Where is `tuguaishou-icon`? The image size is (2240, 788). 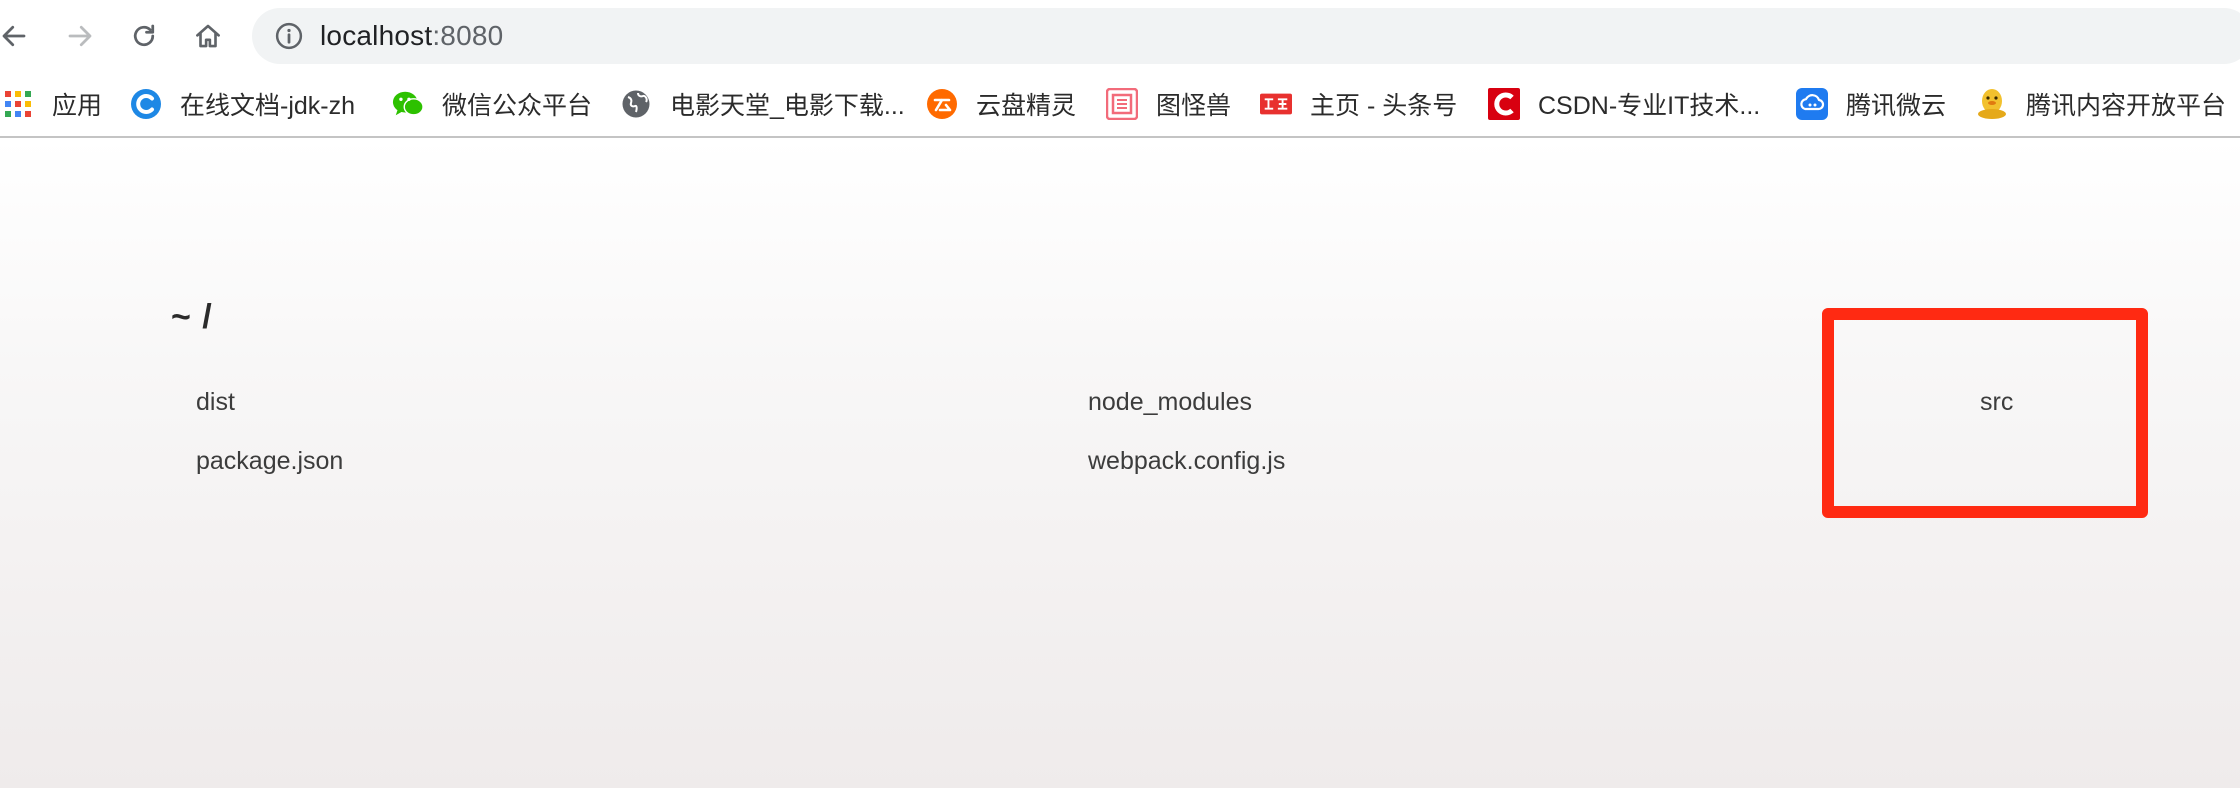 tuguaishou-icon is located at coordinates (1122, 104).